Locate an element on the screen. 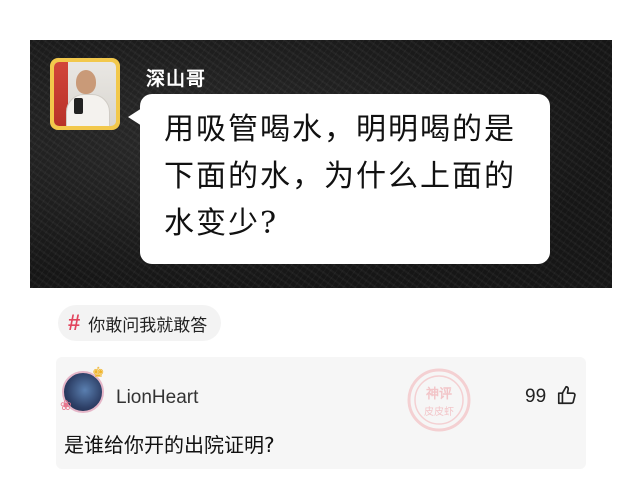  commenter-username: LionHeart is located at coordinates (157, 398).